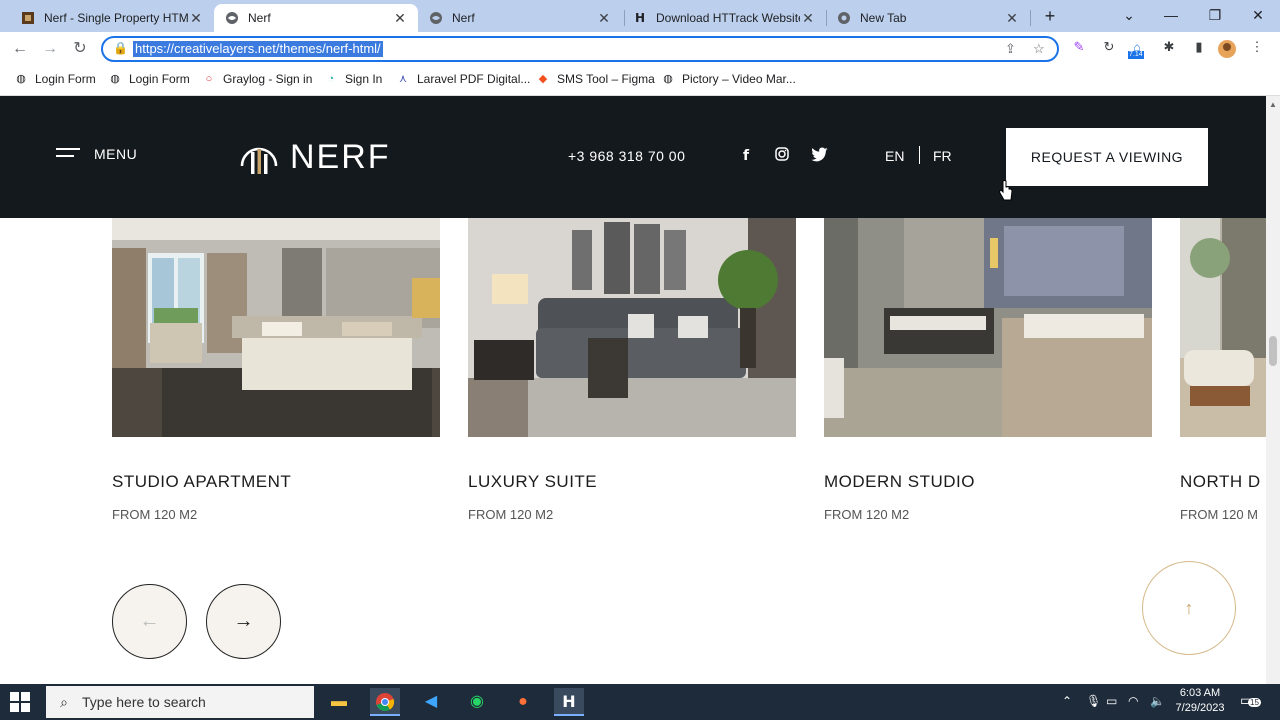 The height and width of the screenshot is (722, 1280). Describe the element at coordinates (1219, 514) in the screenshot. I see `property-size: FROM 120 M` at that location.